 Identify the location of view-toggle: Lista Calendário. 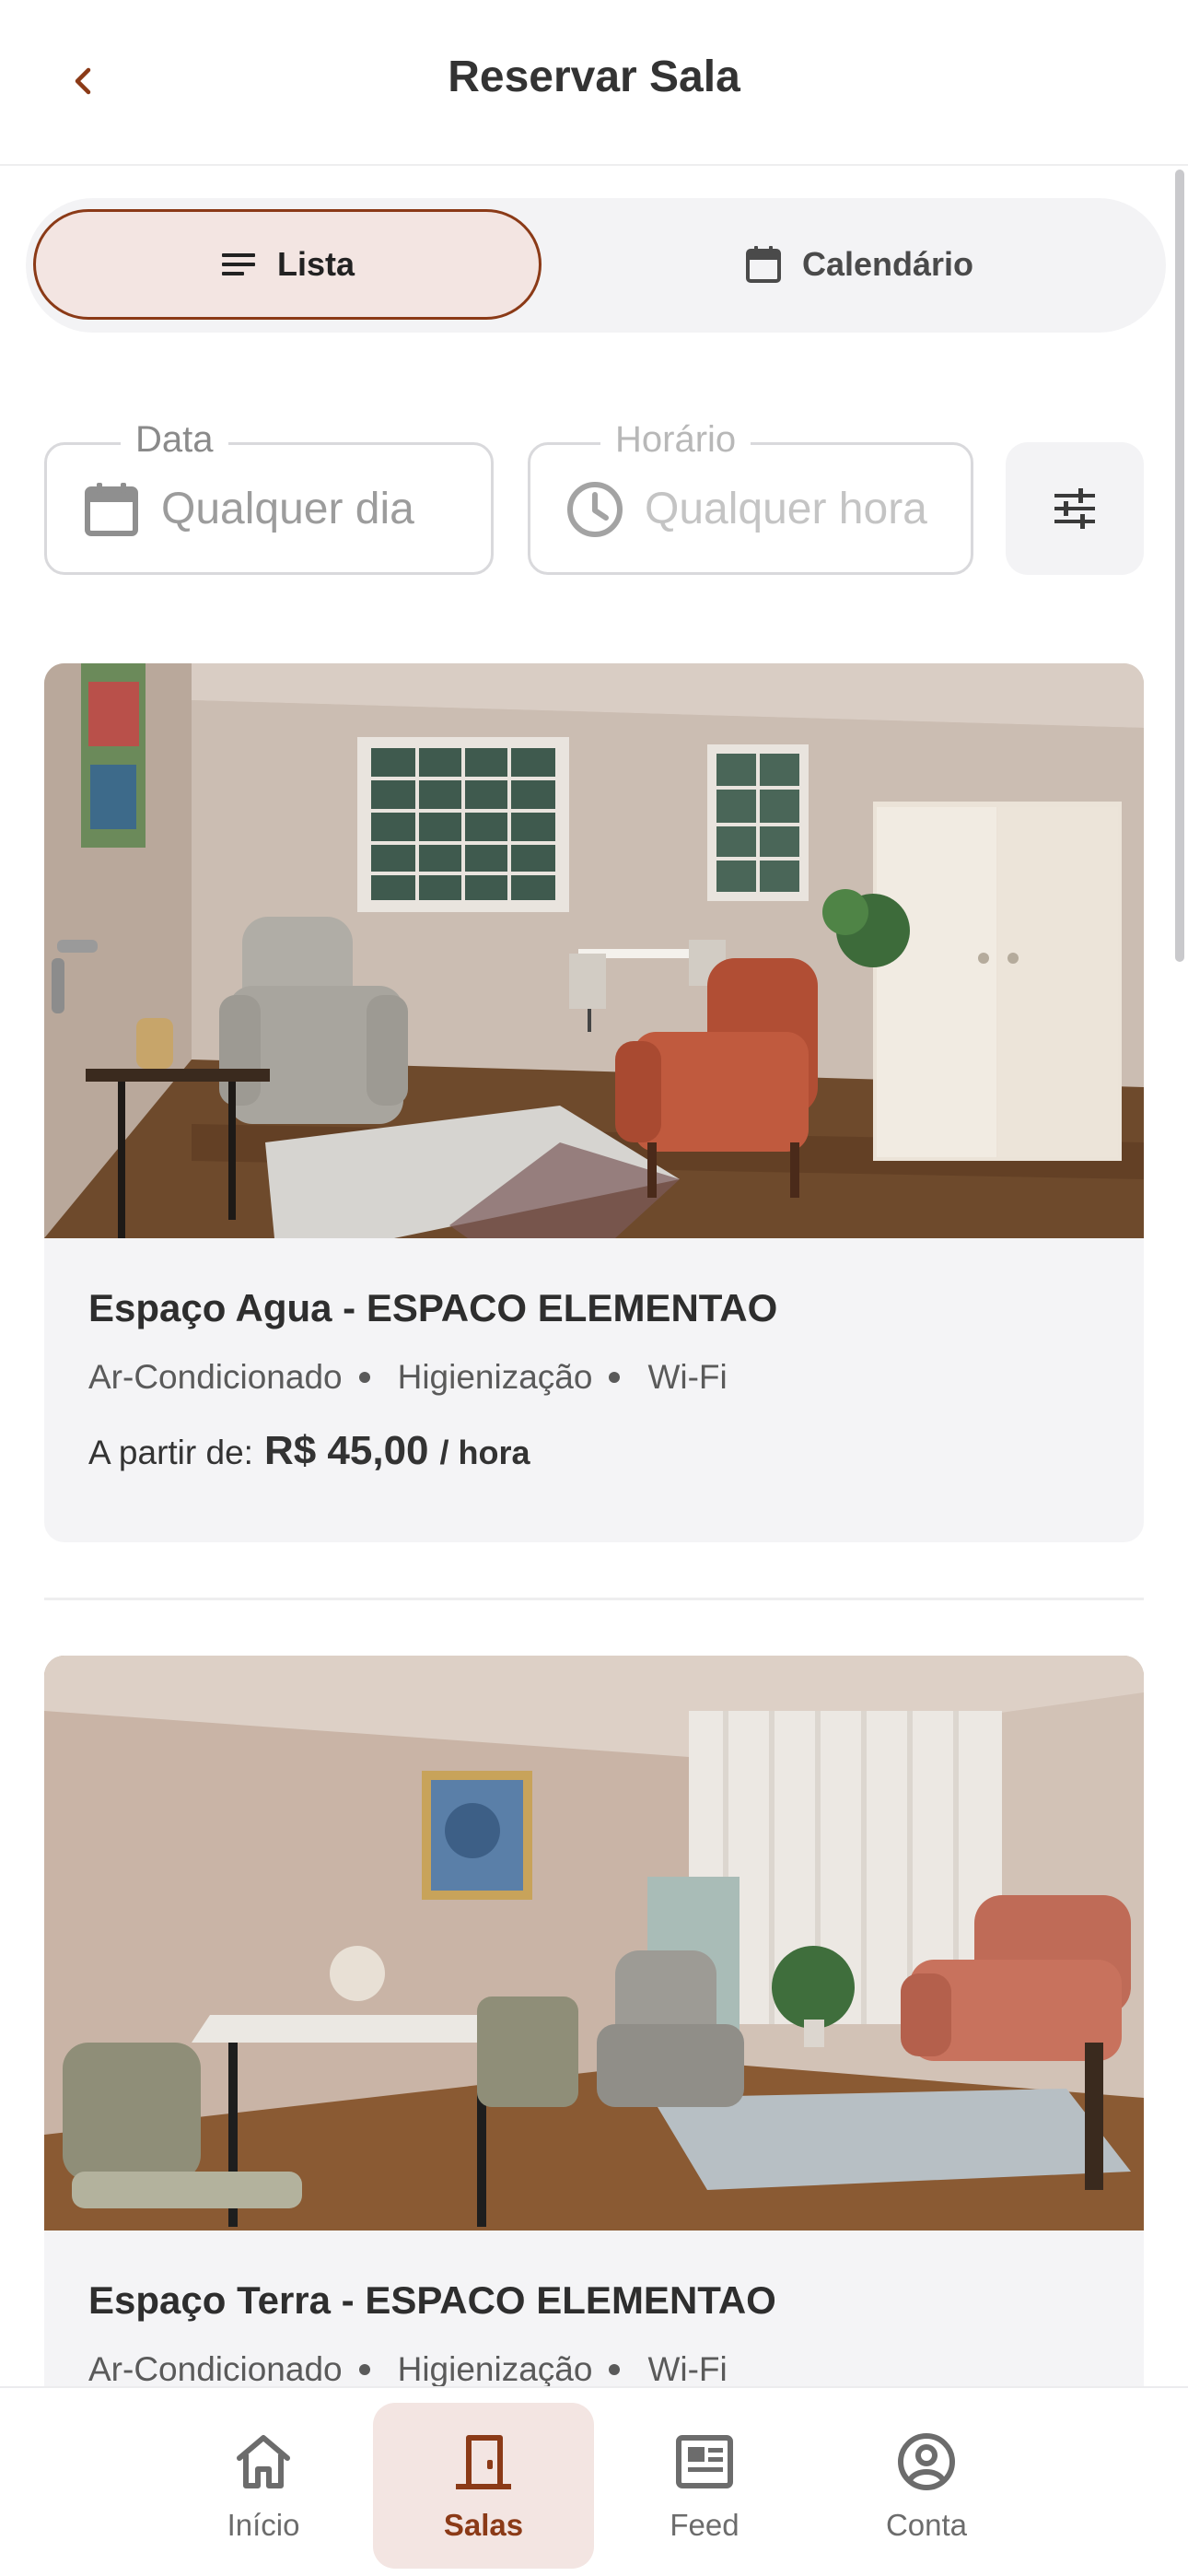
(596, 265).